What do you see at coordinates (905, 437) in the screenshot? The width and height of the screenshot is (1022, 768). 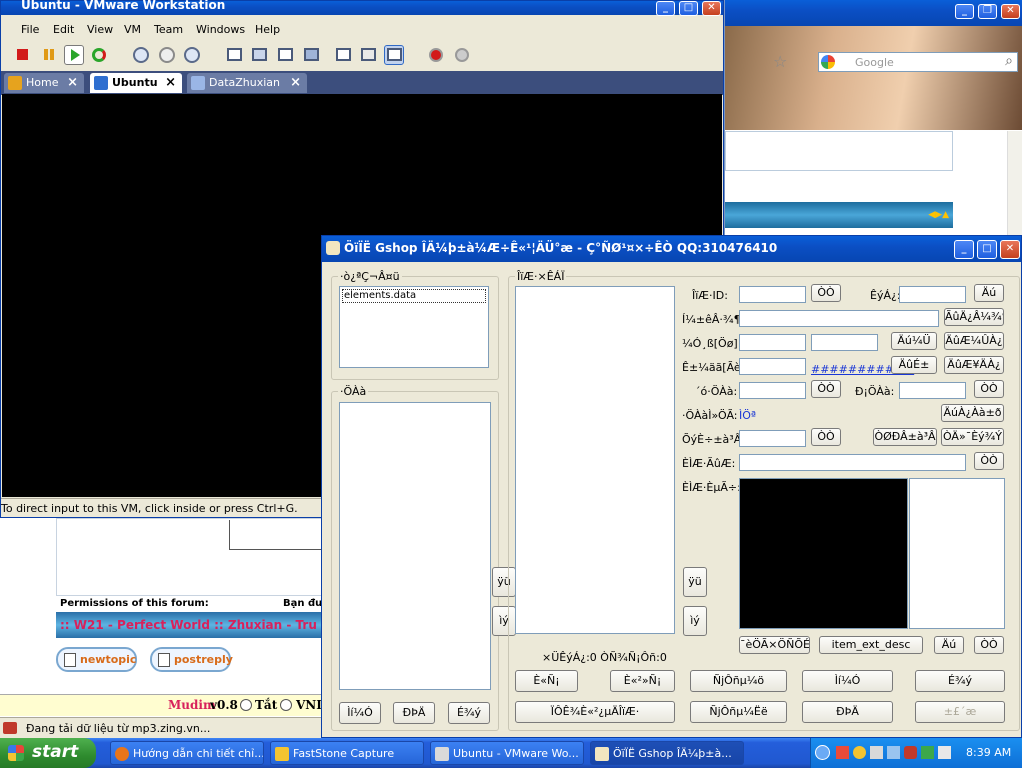 I see `row7-button-2: ÒØÐÂ±à³Â` at bounding box center [905, 437].